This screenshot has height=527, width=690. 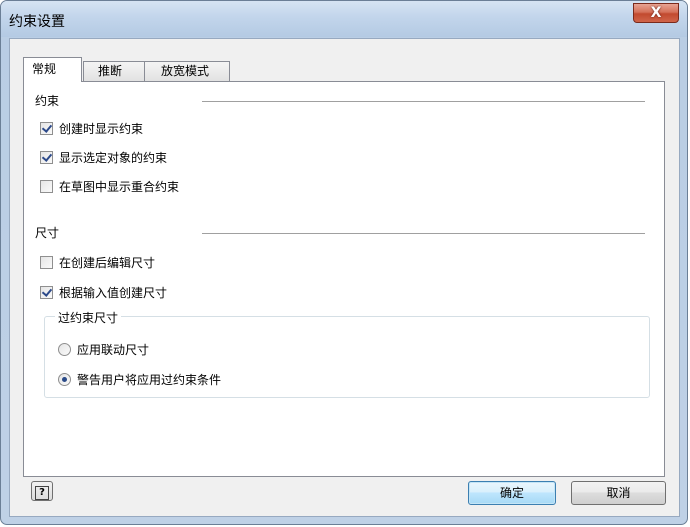 I want to click on tab-inference: 推断, so click(x=114, y=71).